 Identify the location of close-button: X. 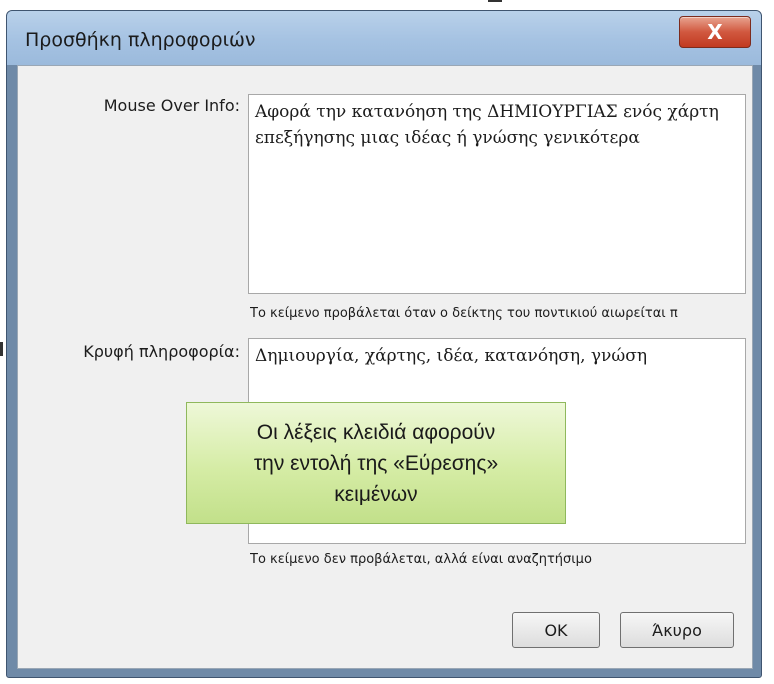
(715, 32).